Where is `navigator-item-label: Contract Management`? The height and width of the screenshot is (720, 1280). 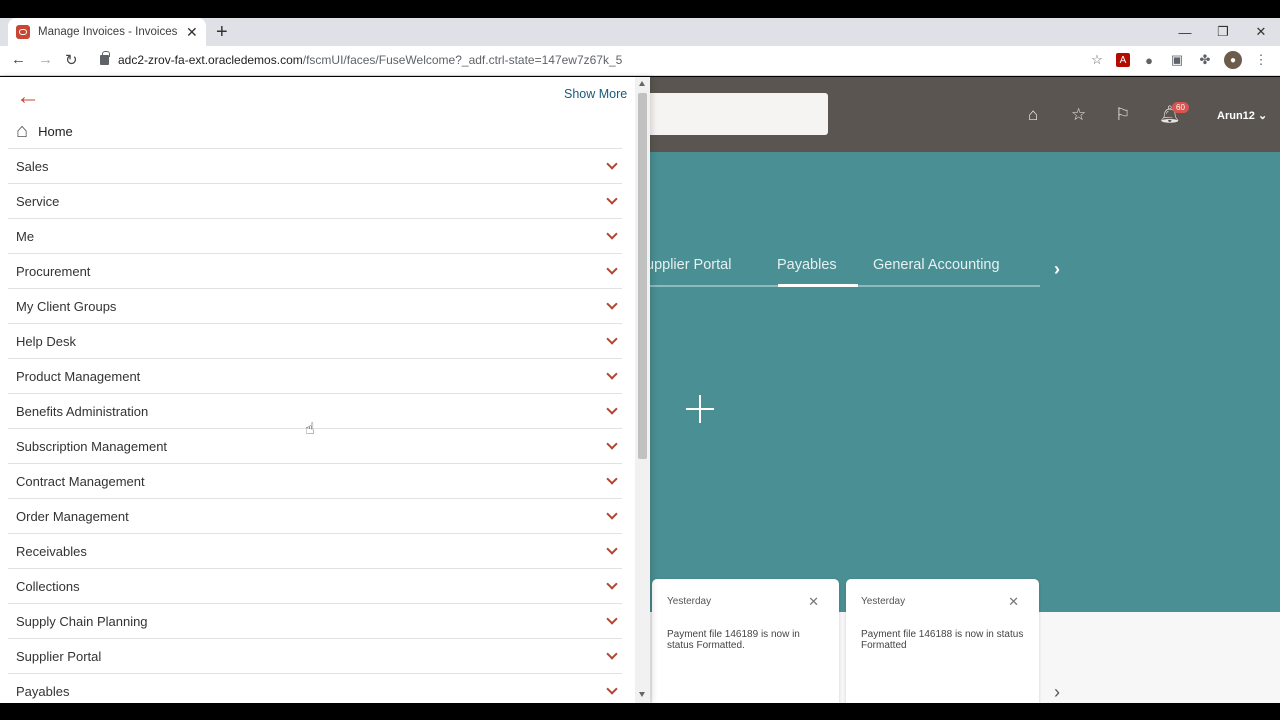 navigator-item-label: Contract Management is located at coordinates (80, 481).